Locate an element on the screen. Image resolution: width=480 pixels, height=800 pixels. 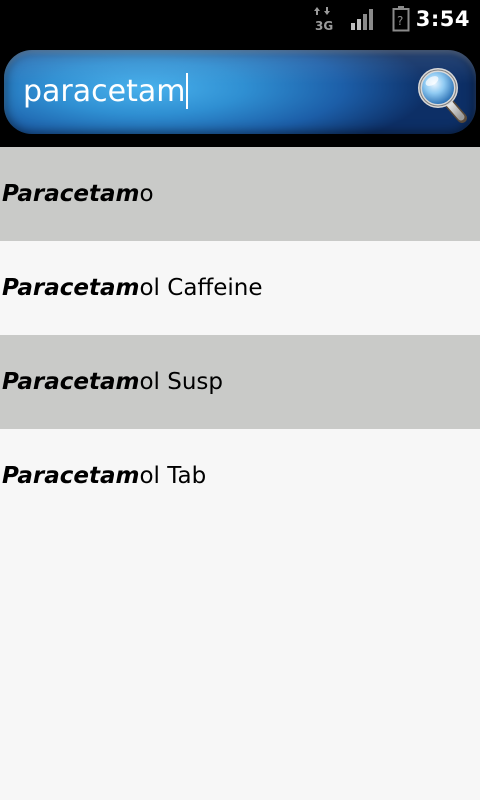
suggestion-item: Paracetamol Tab is located at coordinates (240, 476).